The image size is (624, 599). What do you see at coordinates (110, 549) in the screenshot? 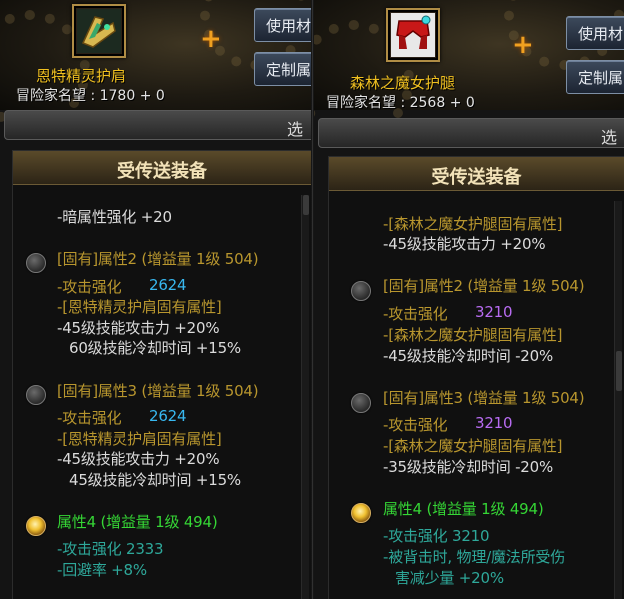
I see `attribute-line: -攻击强化 2333` at bounding box center [110, 549].